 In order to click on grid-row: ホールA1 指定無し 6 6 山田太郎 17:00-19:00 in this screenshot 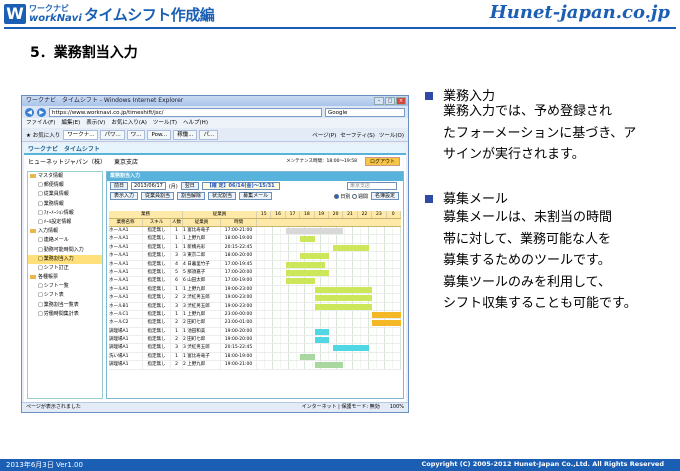, I will do `click(255, 281)`.